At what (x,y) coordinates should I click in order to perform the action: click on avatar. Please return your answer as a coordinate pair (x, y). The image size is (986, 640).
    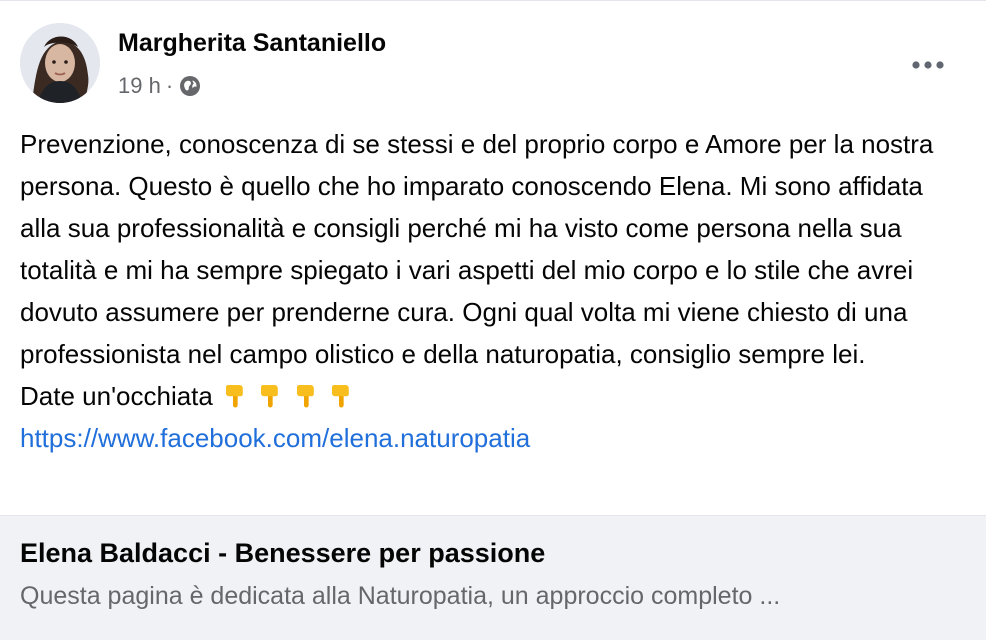
    Looking at the image, I should click on (60, 63).